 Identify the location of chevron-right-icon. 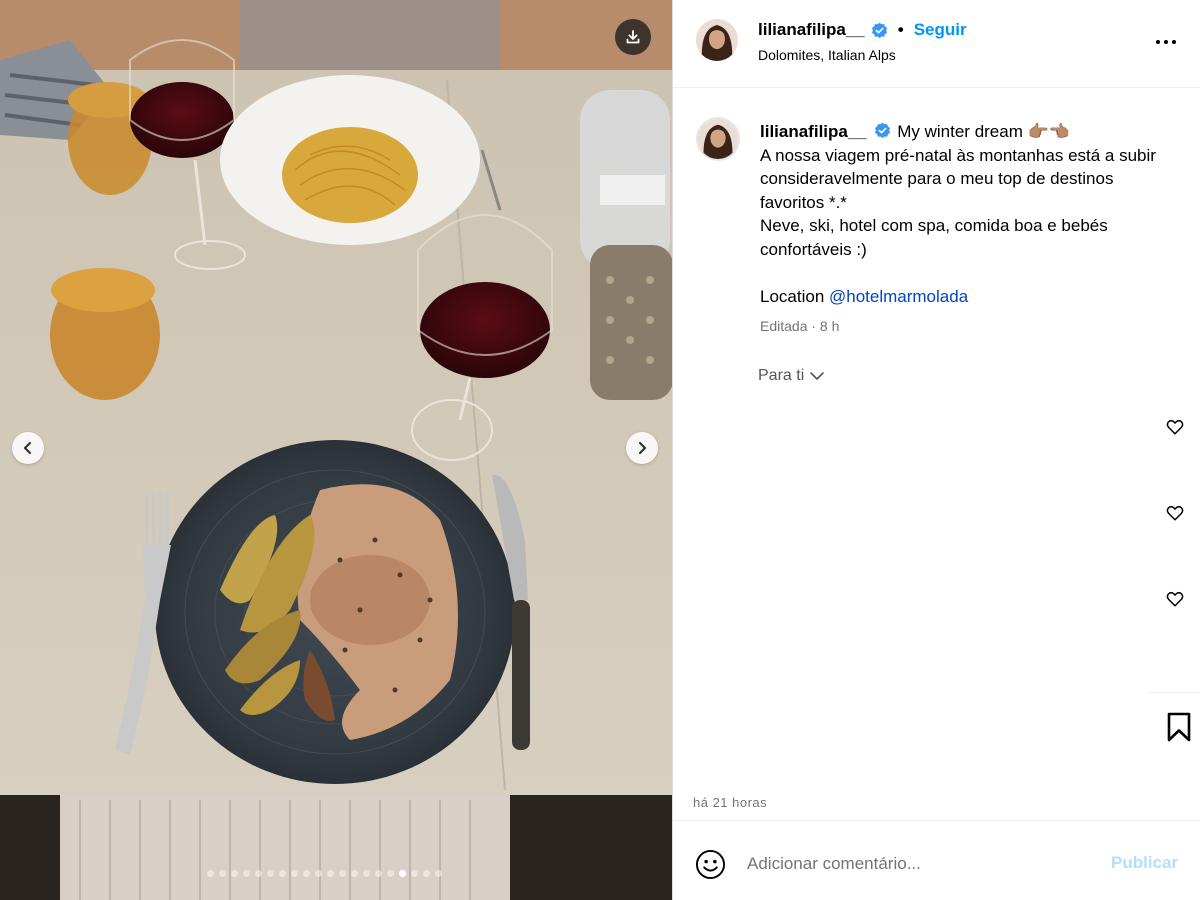
(642, 448).